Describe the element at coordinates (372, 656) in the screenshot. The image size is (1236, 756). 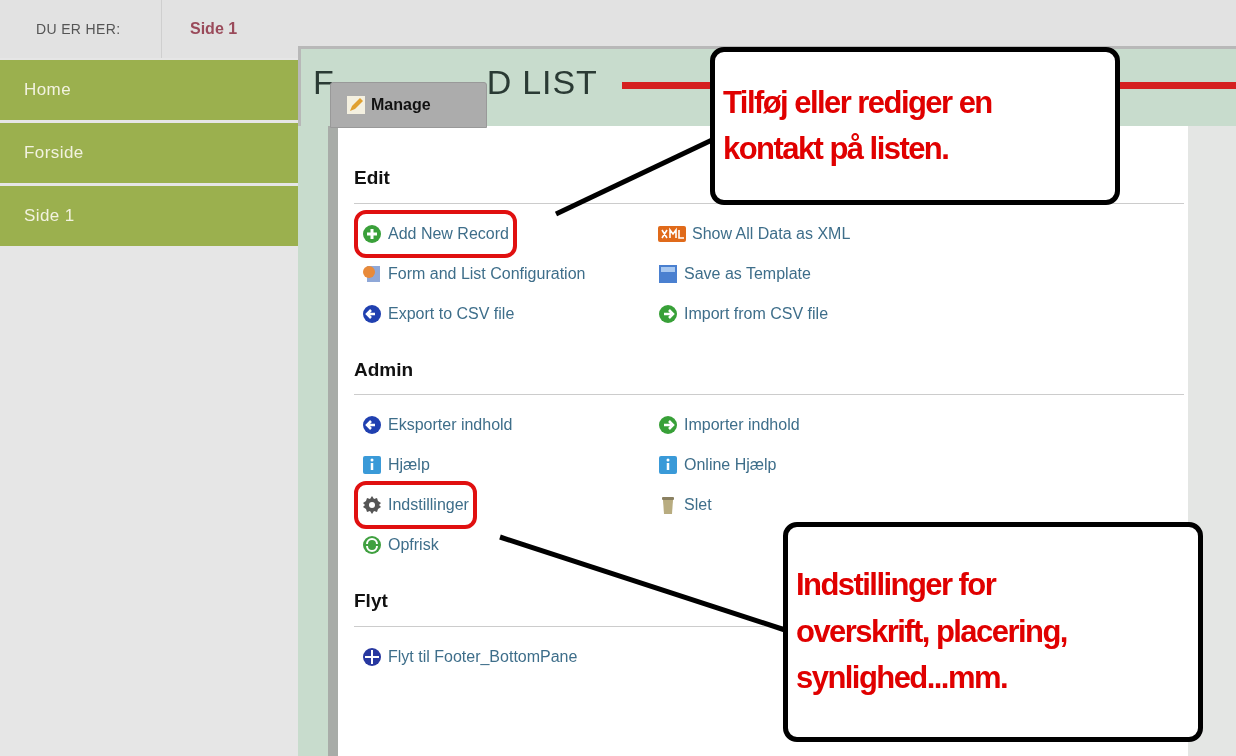
I see `move-icon` at that location.